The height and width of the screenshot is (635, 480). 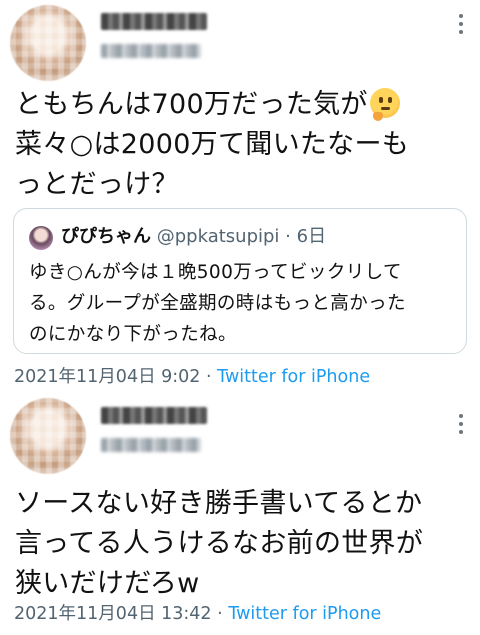 What do you see at coordinates (191, 104) in the screenshot?
I see `tweet-text-line: ともちんは700万だった気が` at bounding box center [191, 104].